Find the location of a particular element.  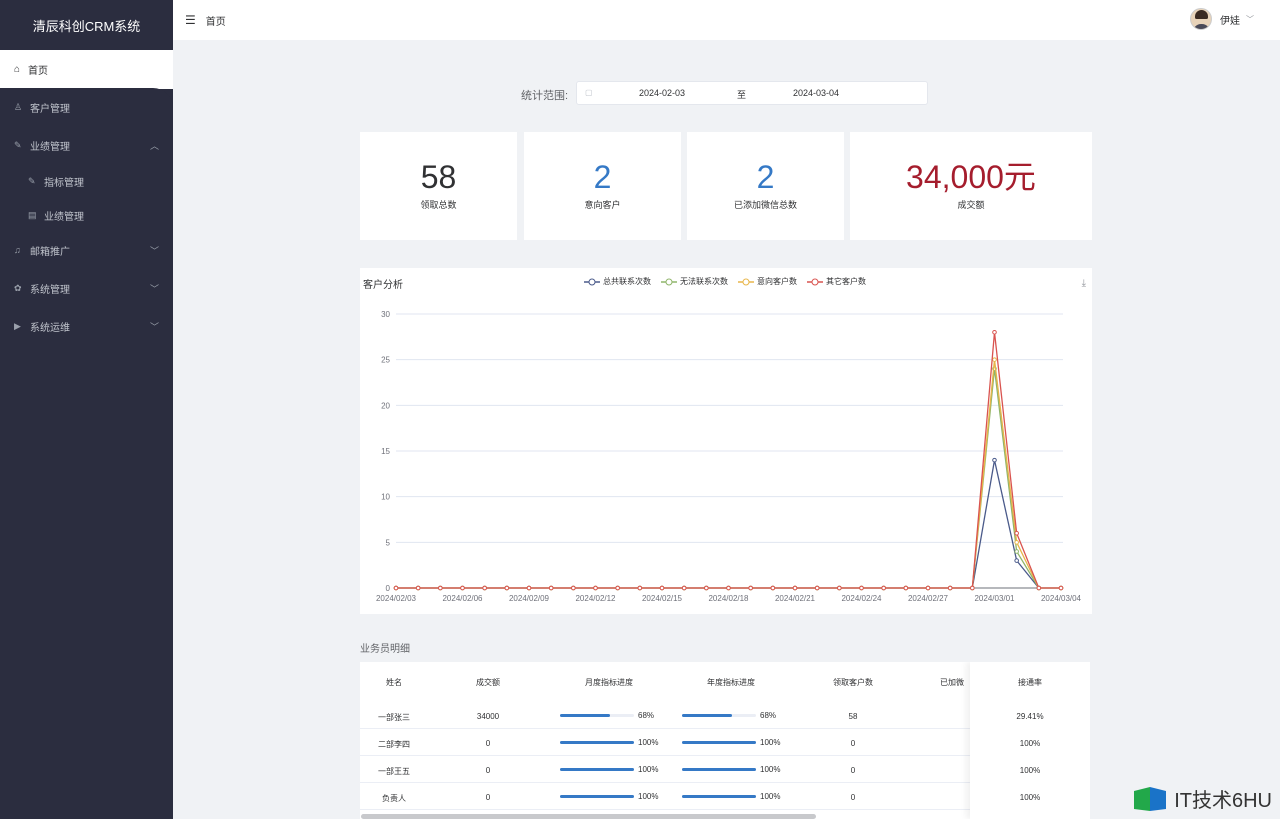

column-header: 年度指标进度 is located at coordinates (731, 682).